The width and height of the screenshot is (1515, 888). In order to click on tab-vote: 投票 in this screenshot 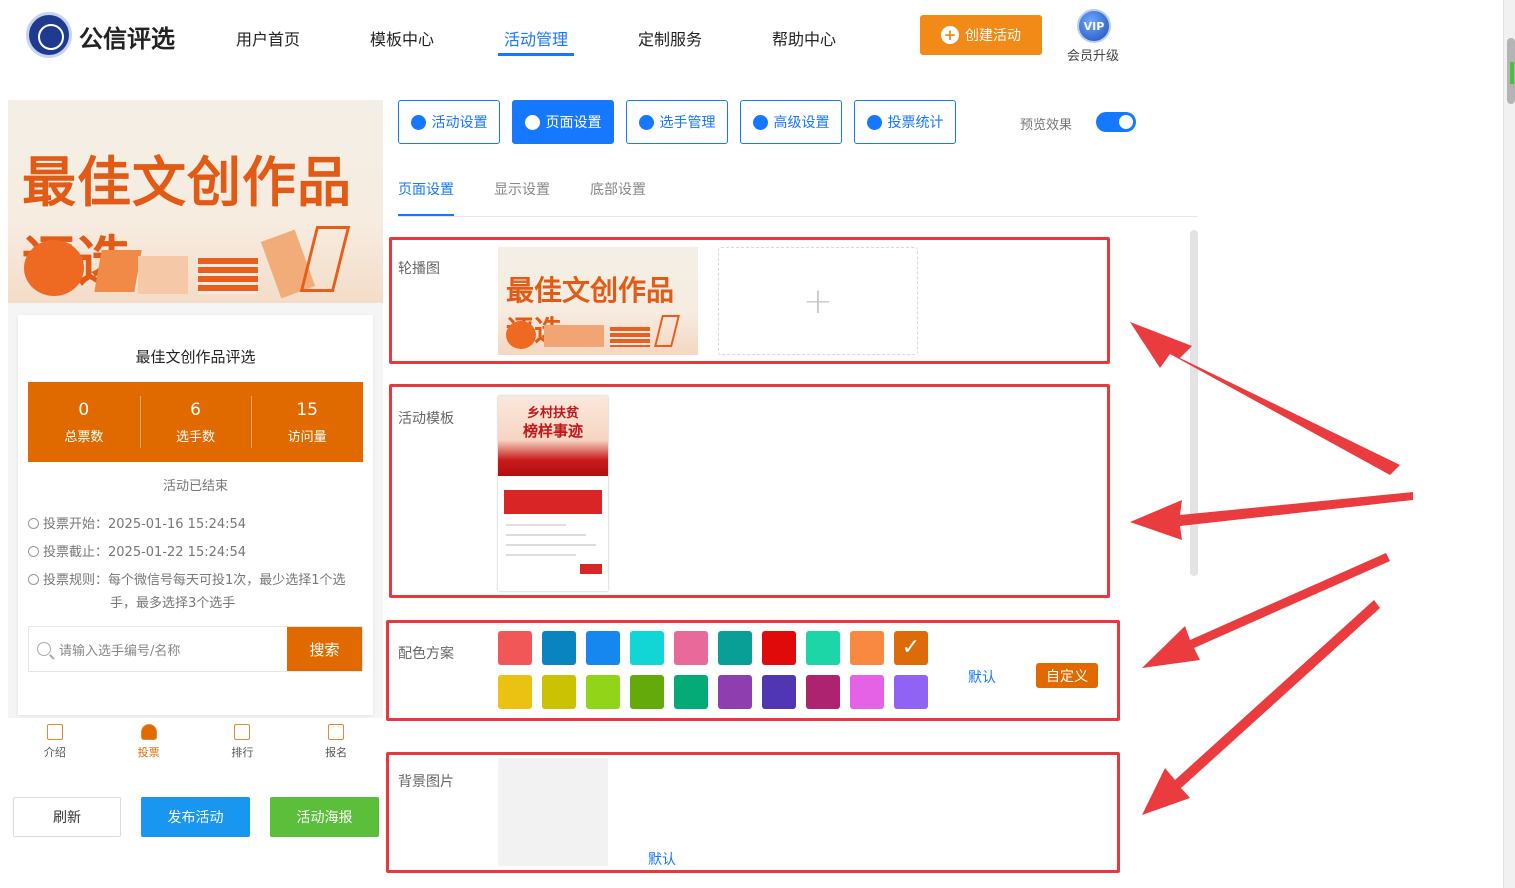, I will do `click(149, 742)`.